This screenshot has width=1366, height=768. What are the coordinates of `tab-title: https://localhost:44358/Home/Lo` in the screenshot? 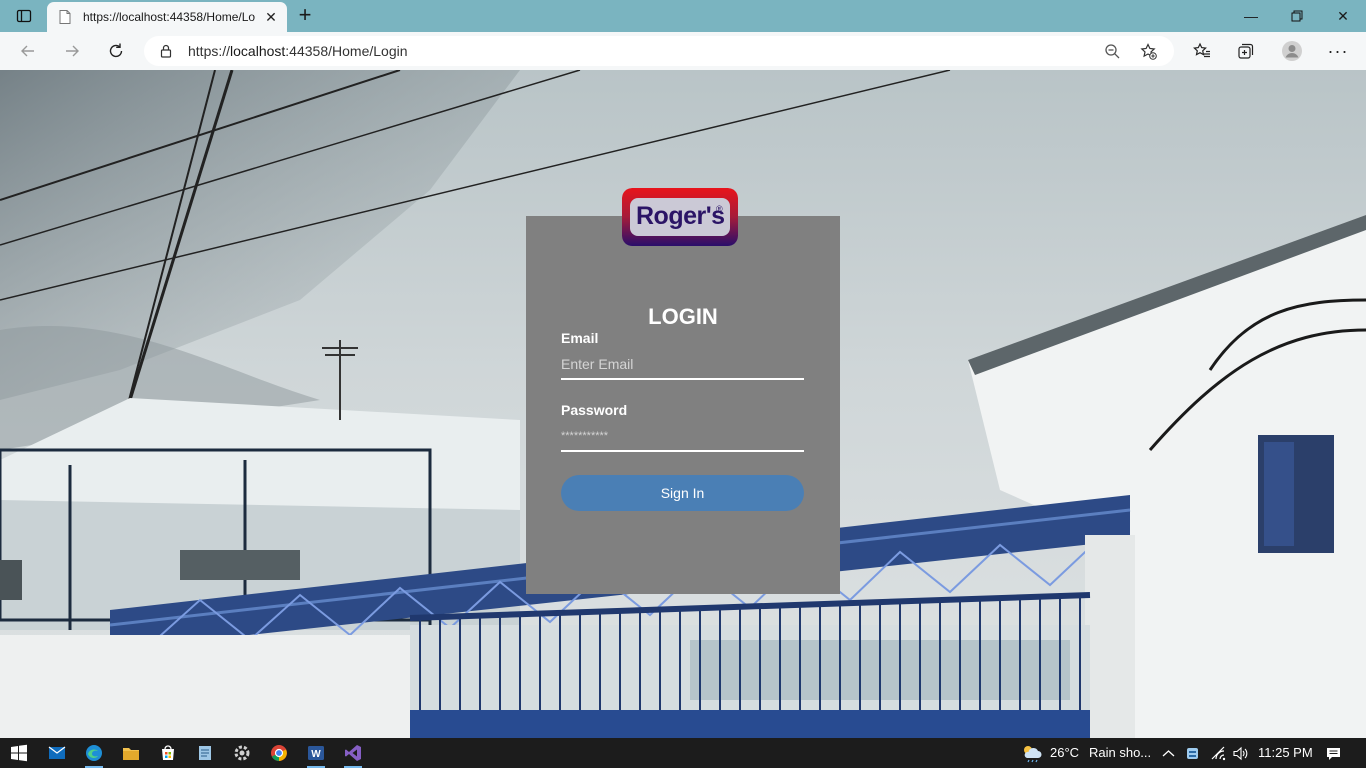 It's located at (169, 17).